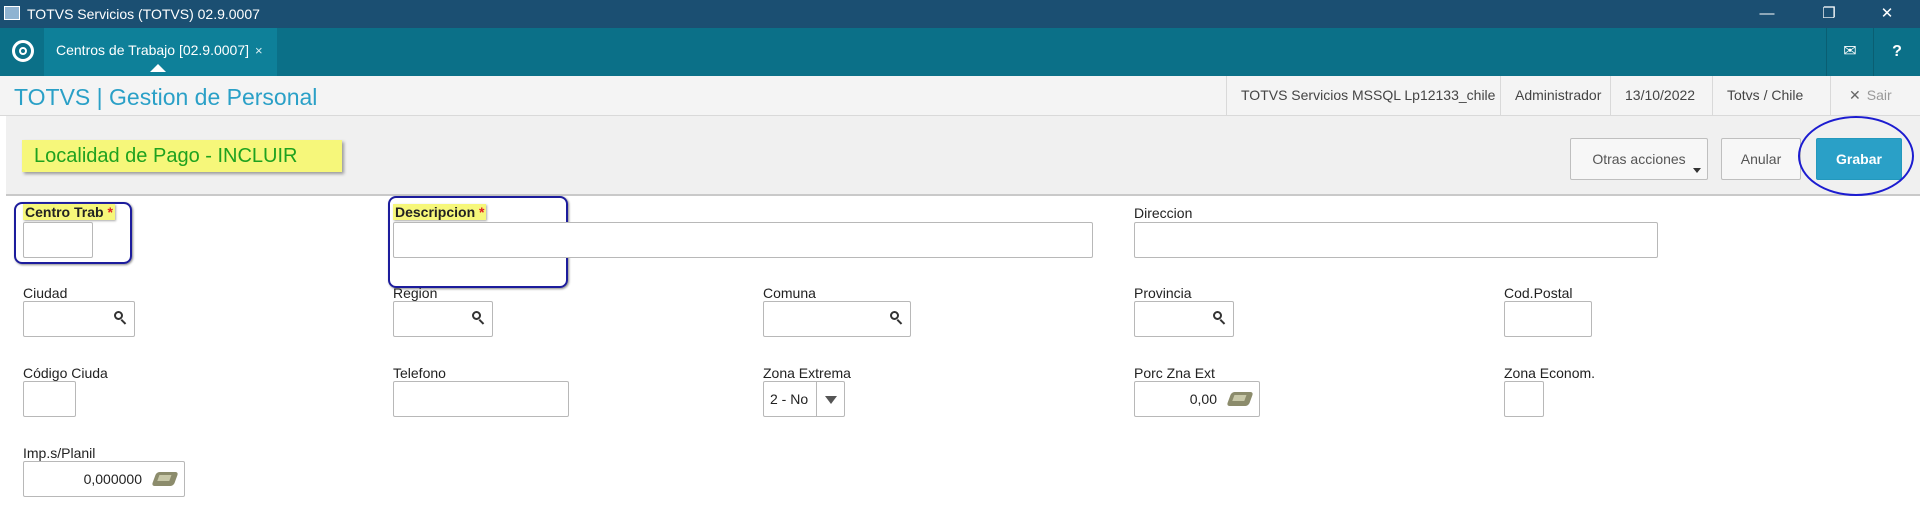 The height and width of the screenshot is (526, 1920). I want to click on descripcion-label: Descripcion *, so click(440, 212).